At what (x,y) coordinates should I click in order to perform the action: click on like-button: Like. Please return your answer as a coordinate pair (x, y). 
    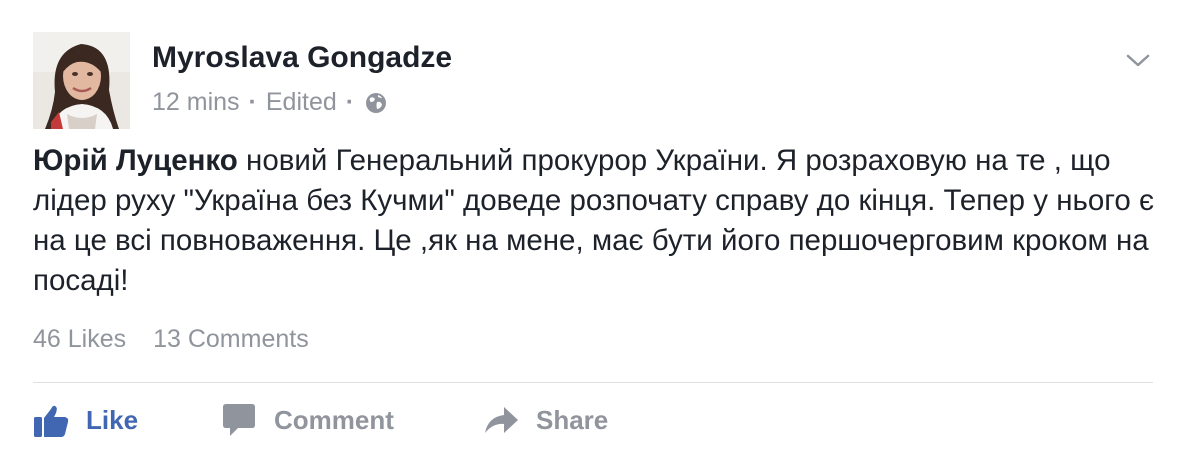
    Looking at the image, I should click on (85, 420).